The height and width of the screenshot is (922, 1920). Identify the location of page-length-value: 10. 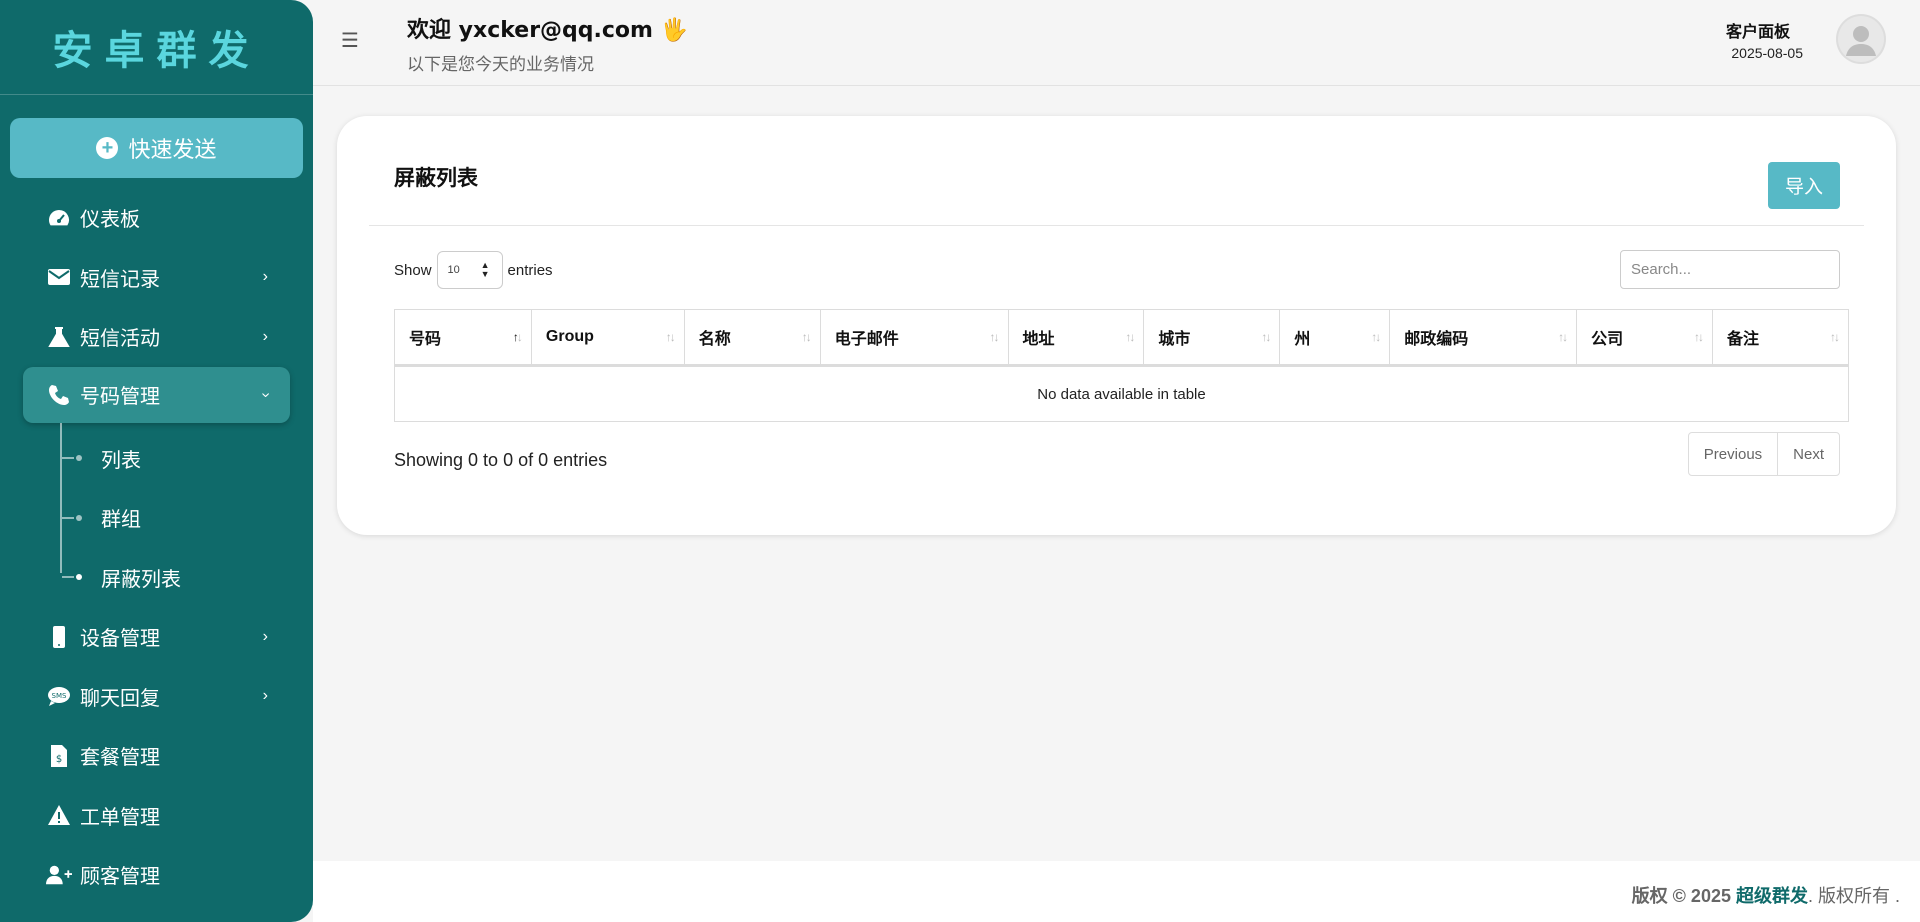
(453, 270).